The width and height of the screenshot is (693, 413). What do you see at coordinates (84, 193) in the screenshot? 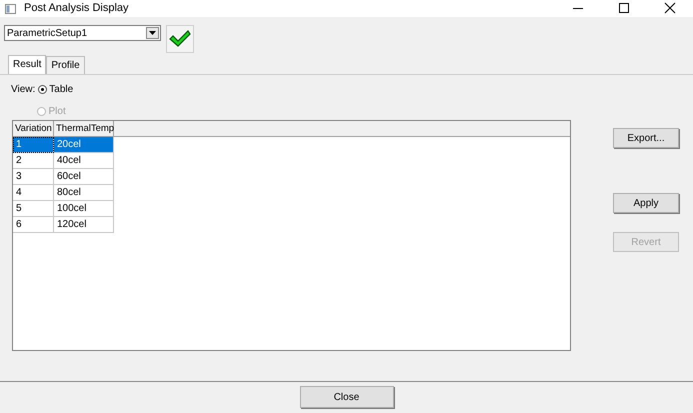
I see `table-cell: 80cel` at bounding box center [84, 193].